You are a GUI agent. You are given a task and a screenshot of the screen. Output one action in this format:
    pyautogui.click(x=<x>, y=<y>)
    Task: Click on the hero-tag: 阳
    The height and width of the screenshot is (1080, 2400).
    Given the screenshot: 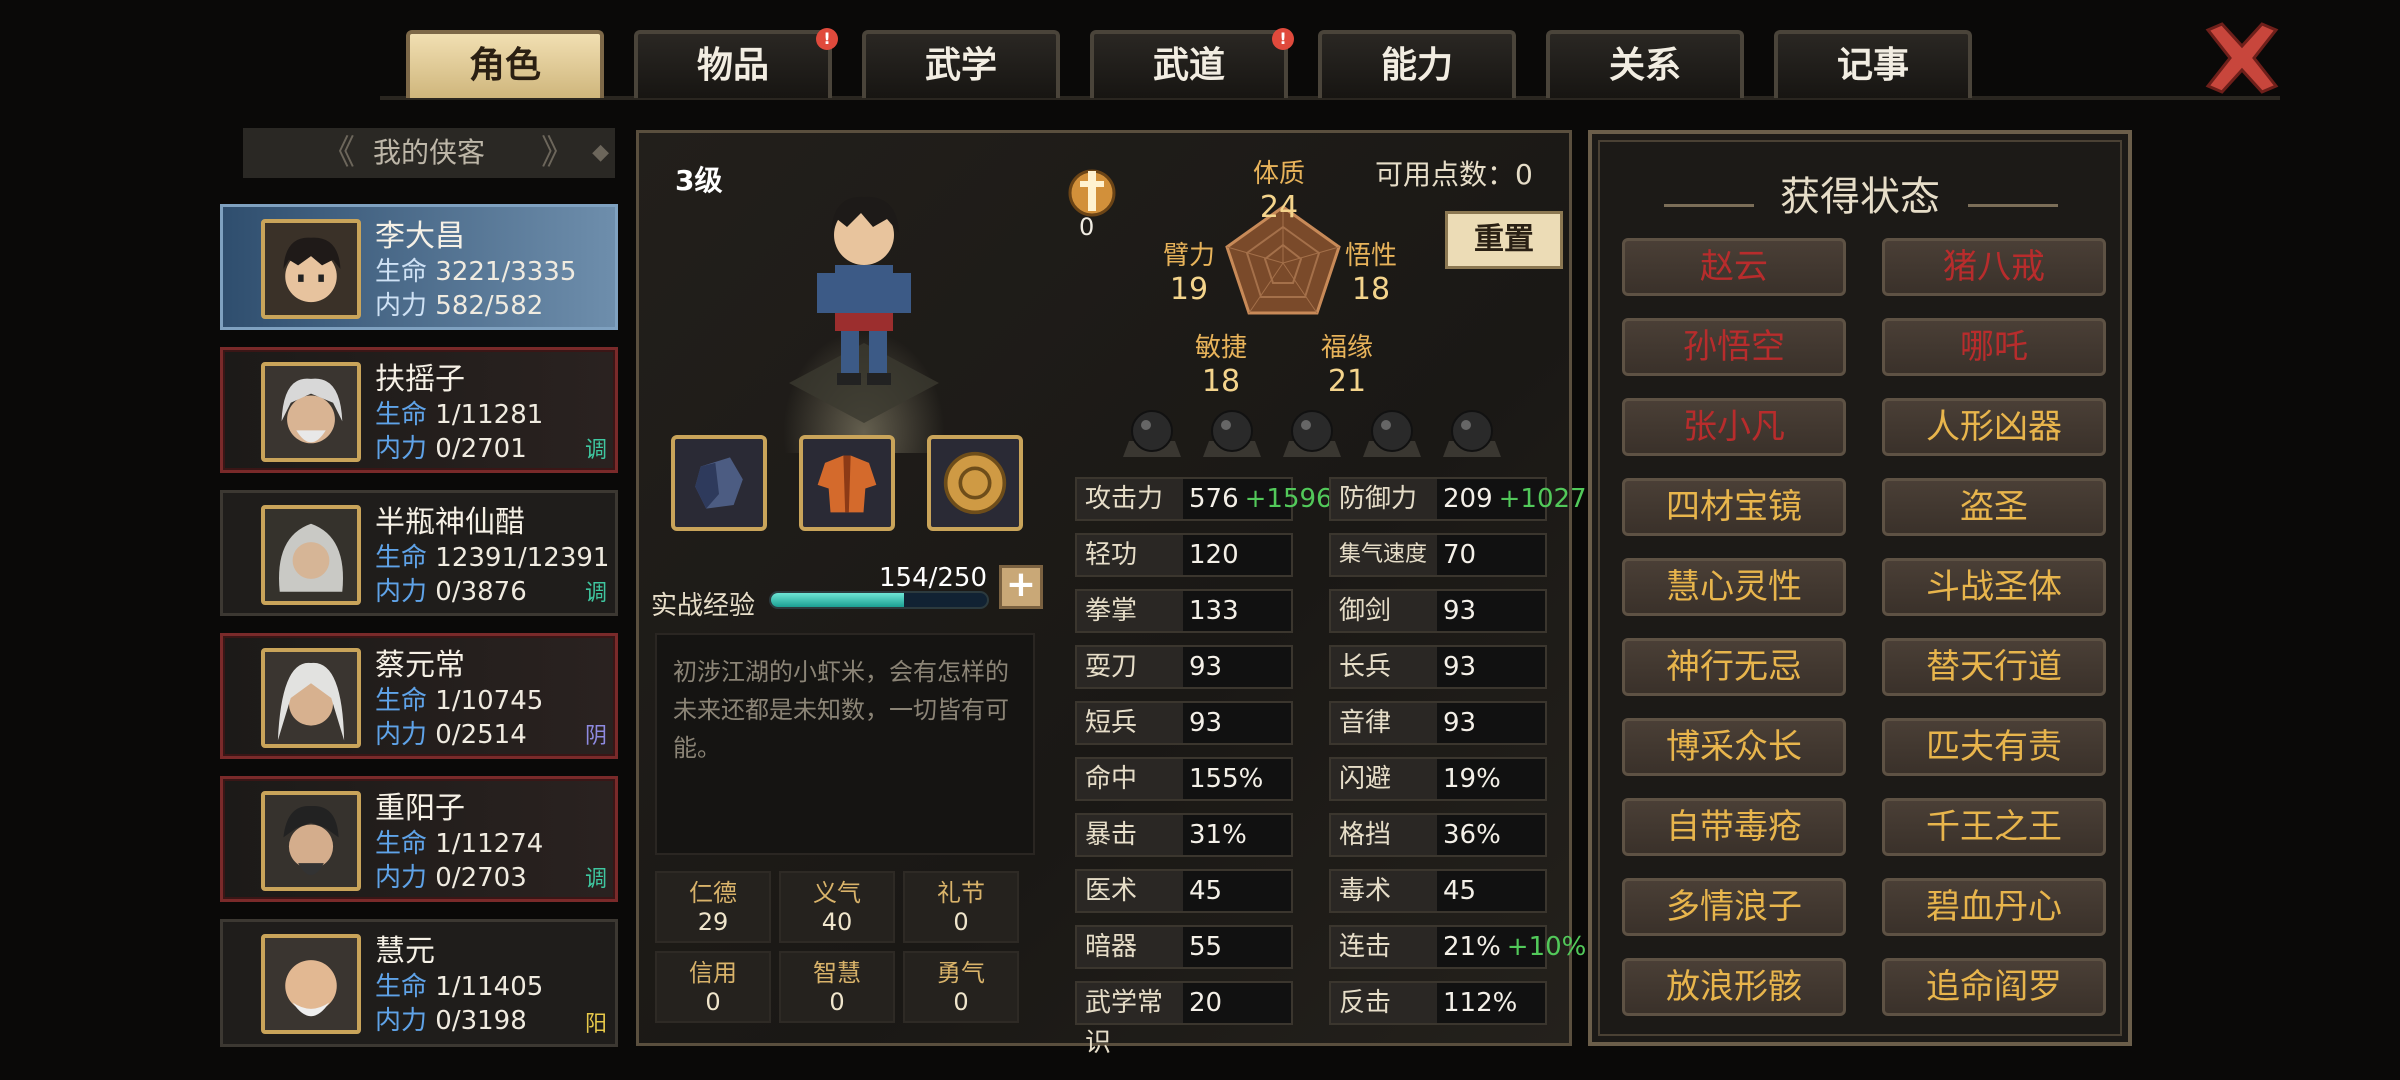 What is the action you would take?
    pyautogui.click(x=595, y=1024)
    